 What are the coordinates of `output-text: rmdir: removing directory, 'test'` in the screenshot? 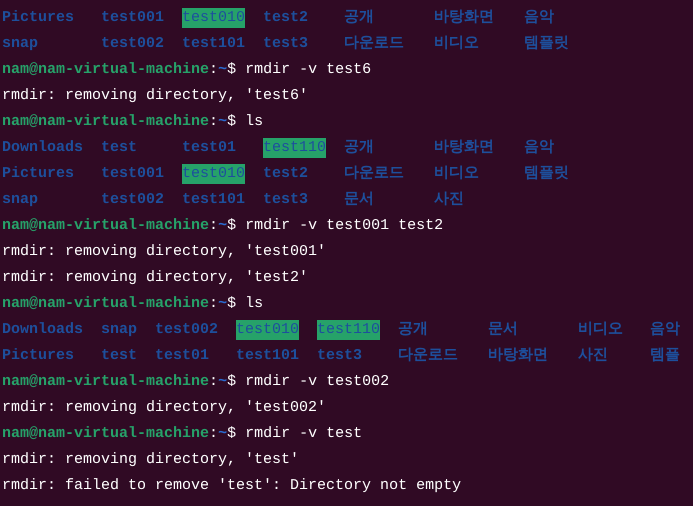 It's located at (151, 460).